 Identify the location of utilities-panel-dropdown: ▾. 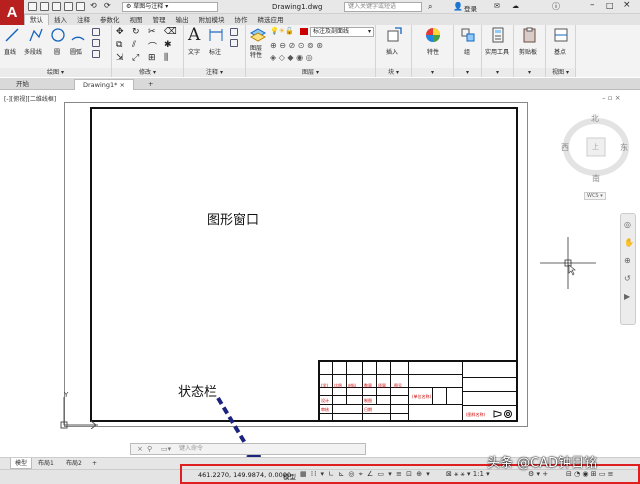
(497, 72).